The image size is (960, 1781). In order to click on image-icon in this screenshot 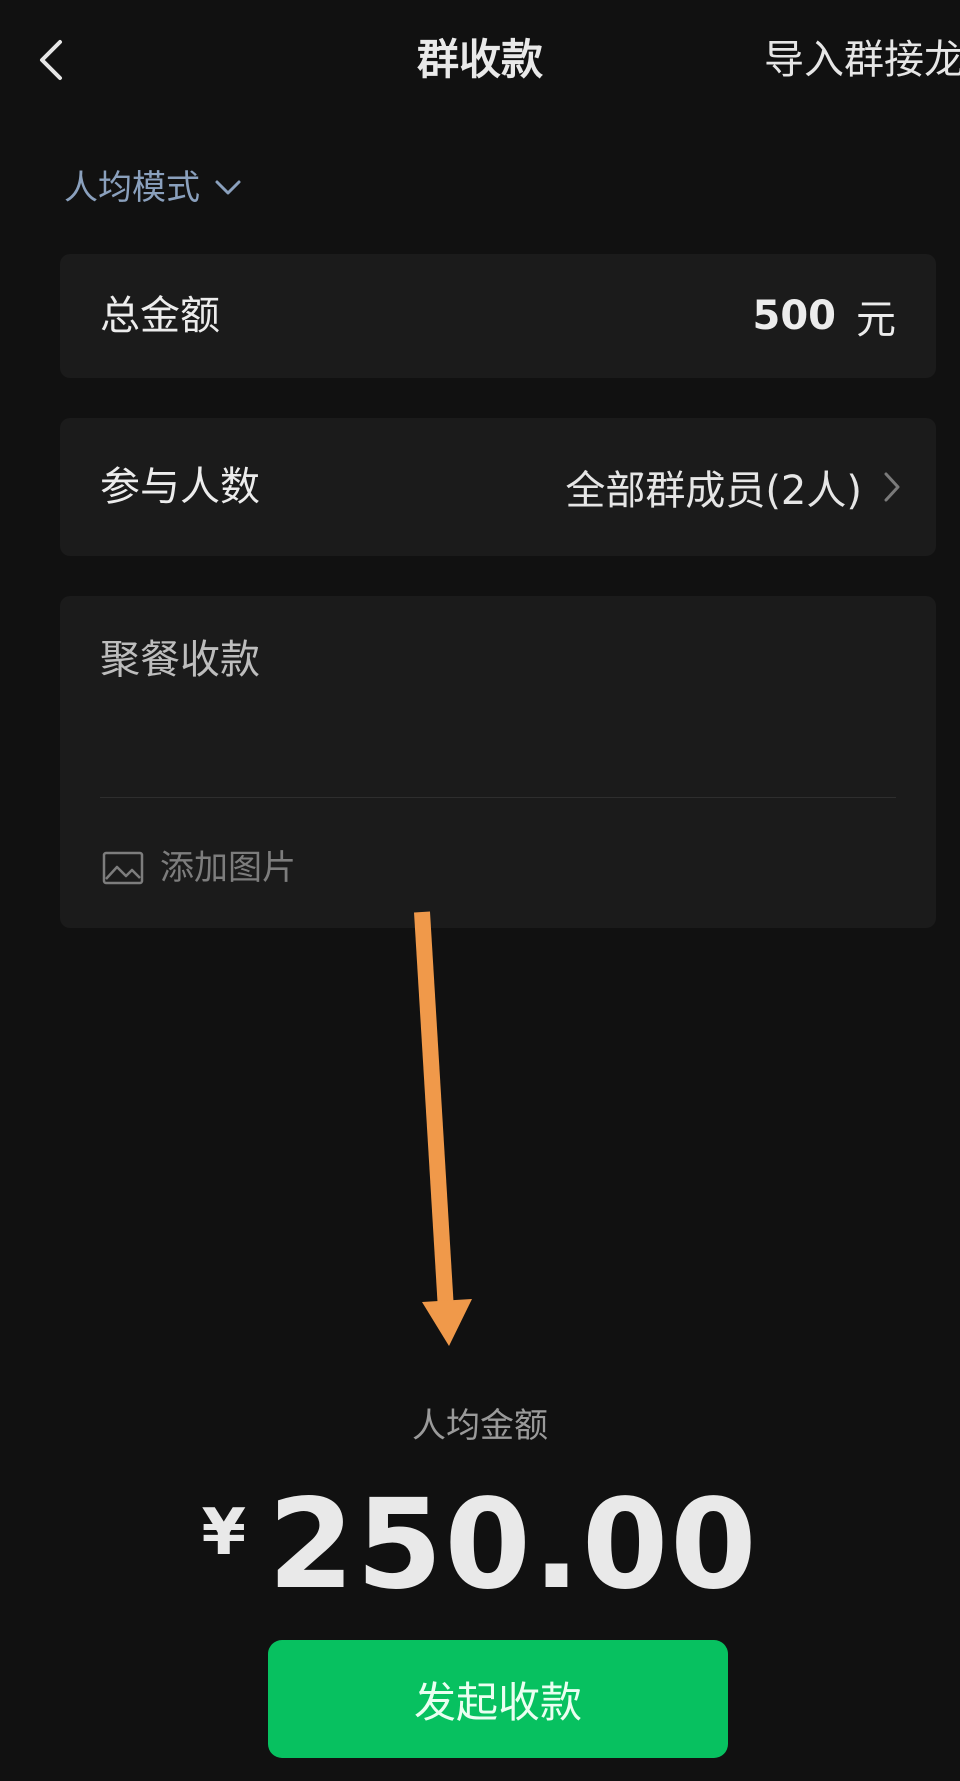, I will do `click(123, 868)`.